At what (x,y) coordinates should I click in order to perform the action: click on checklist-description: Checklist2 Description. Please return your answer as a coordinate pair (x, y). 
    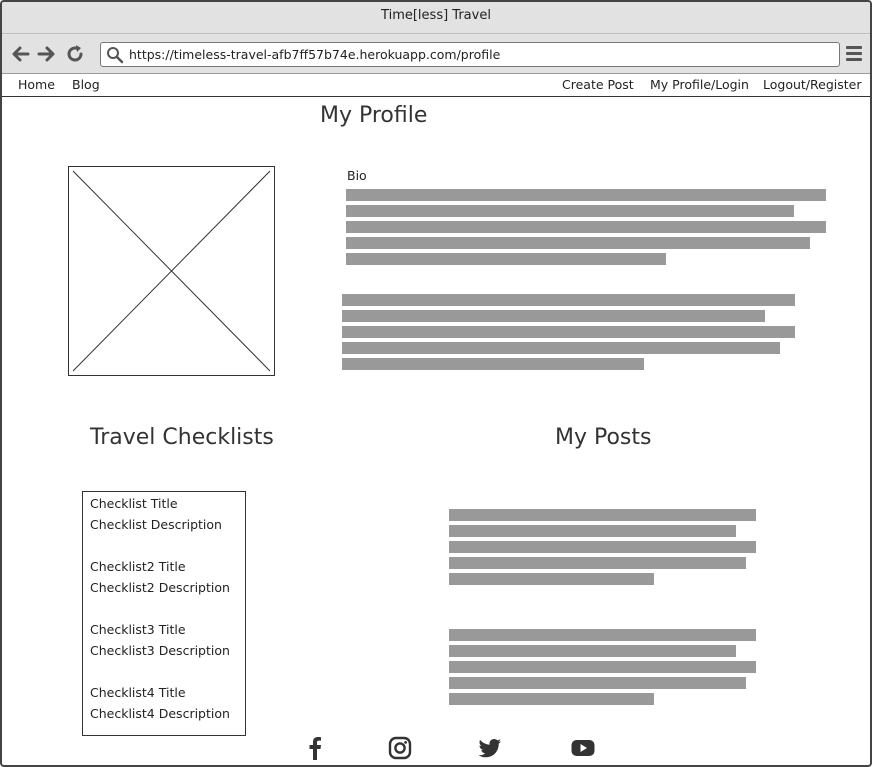
    Looking at the image, I should click on (160, 587).